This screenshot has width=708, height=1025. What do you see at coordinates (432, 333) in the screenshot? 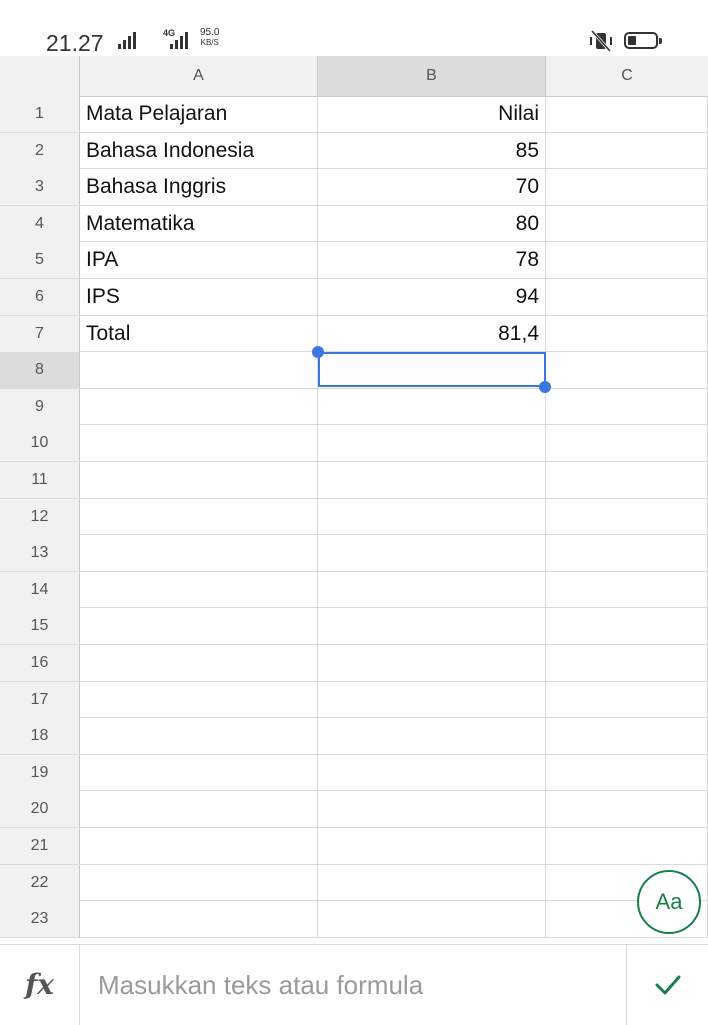
I see `cell-b-7: 81,4` at bounding box center [432, 333].